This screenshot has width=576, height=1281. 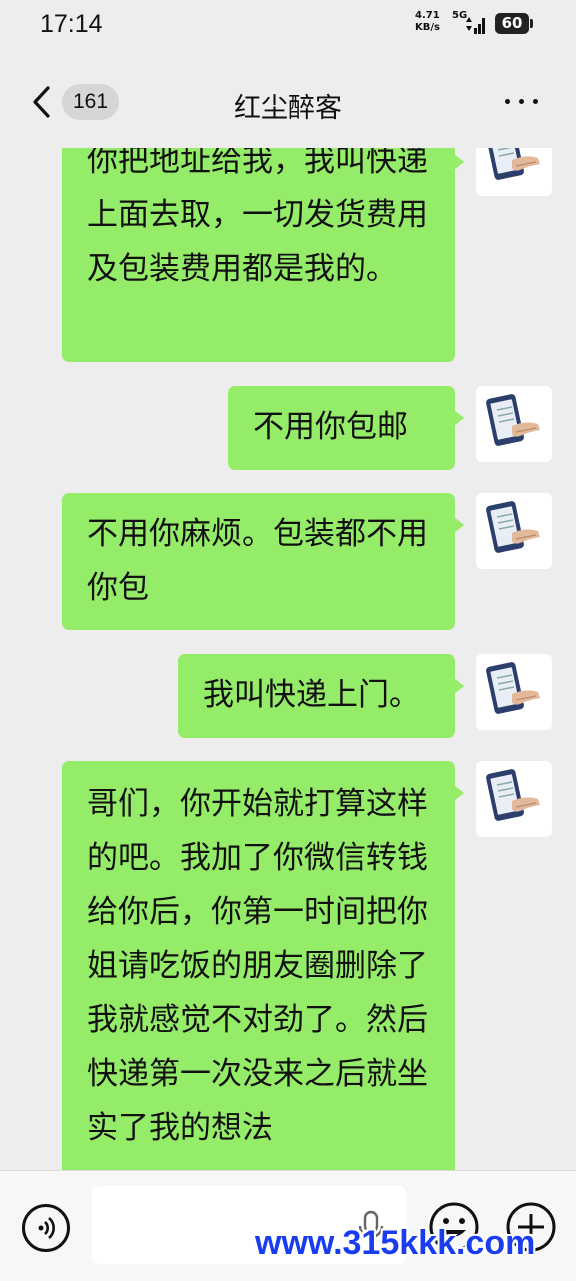 What do you see at coordinates (507, 101) in the screenshot?
I see `more-icon` at bounding box center [507, 101].